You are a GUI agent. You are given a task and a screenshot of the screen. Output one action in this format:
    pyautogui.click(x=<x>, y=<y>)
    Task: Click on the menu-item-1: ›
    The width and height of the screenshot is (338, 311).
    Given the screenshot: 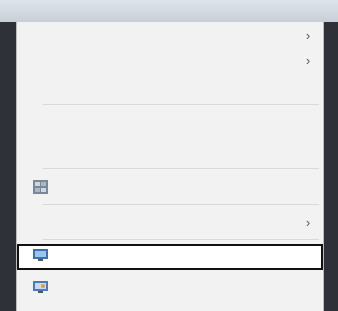 What is the action you would take?
    pyautogui.click(x=170, y=37)
    